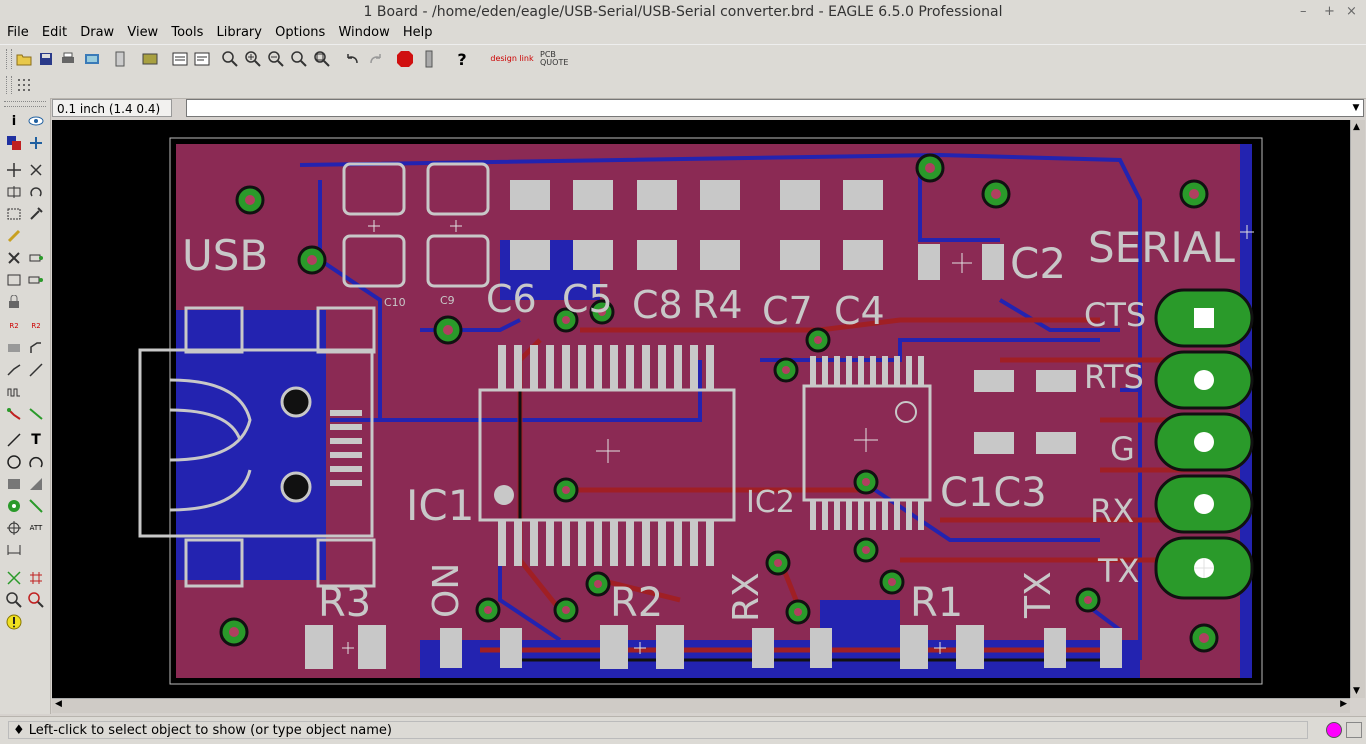 This screenshot has height=744, width=1366. Describe the element at coordinates (14, 550) in the screenshot. I see `dimension-icon` at that location.